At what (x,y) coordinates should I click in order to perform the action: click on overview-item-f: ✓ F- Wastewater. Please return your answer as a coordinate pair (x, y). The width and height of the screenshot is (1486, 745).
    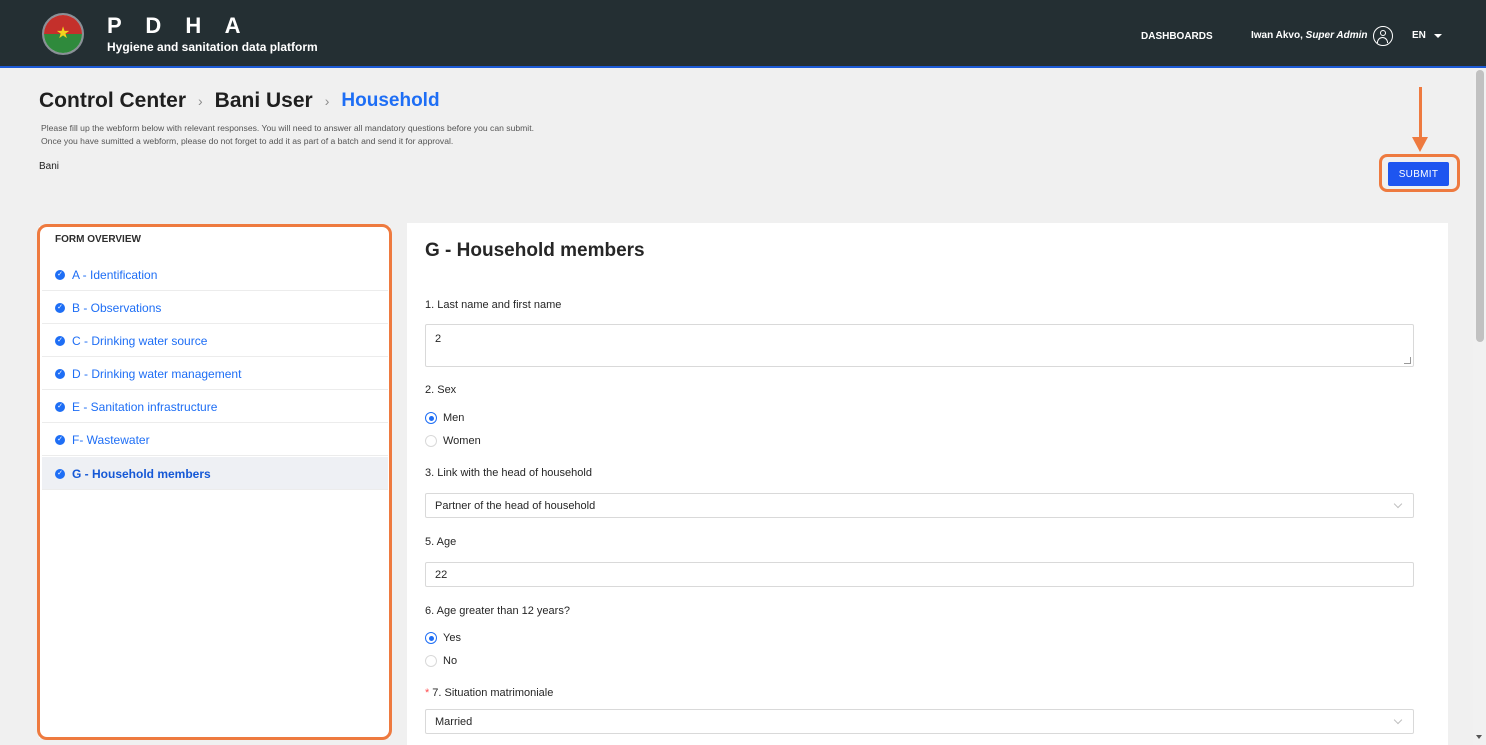
    Looking at the image, I should click on (215, 439).